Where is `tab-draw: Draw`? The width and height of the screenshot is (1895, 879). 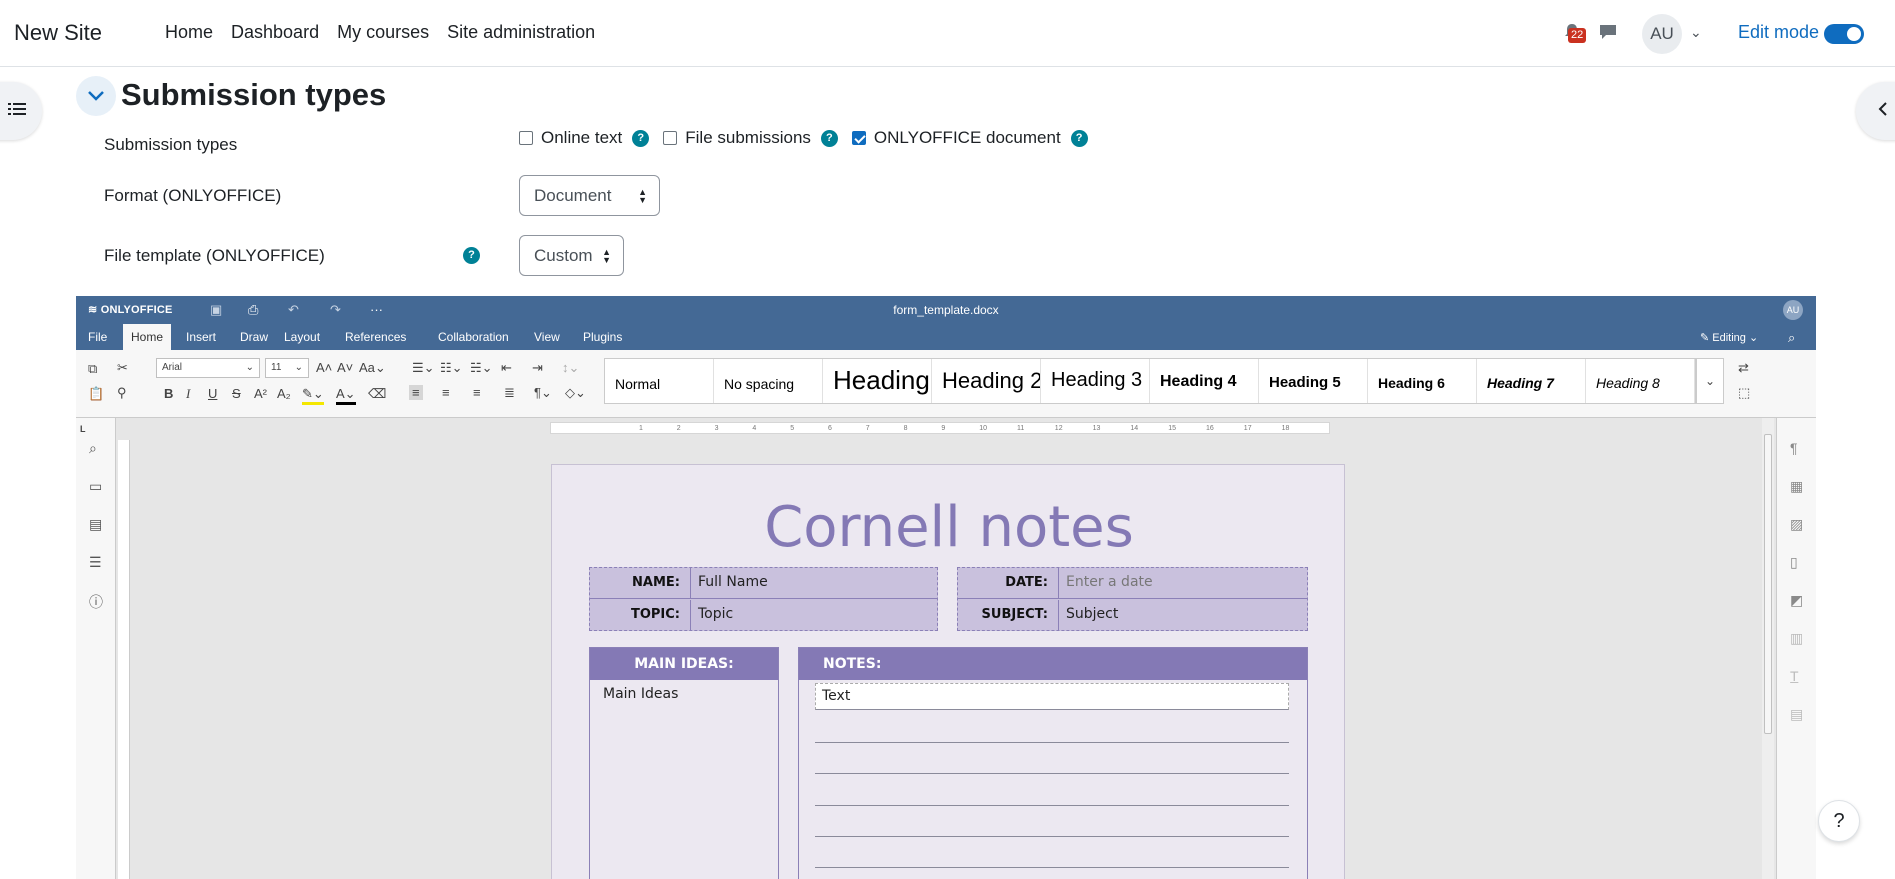
tab-draw: Draw is located at coordinates (254, 337).